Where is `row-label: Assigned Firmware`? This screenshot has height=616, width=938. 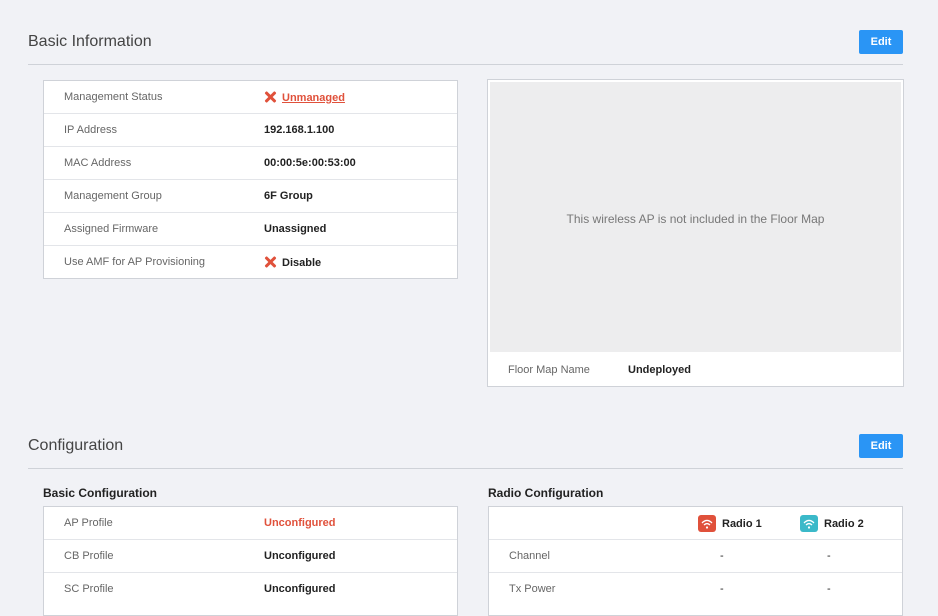 row-label: Assigned Firmware is located at coordinates (111, 229).